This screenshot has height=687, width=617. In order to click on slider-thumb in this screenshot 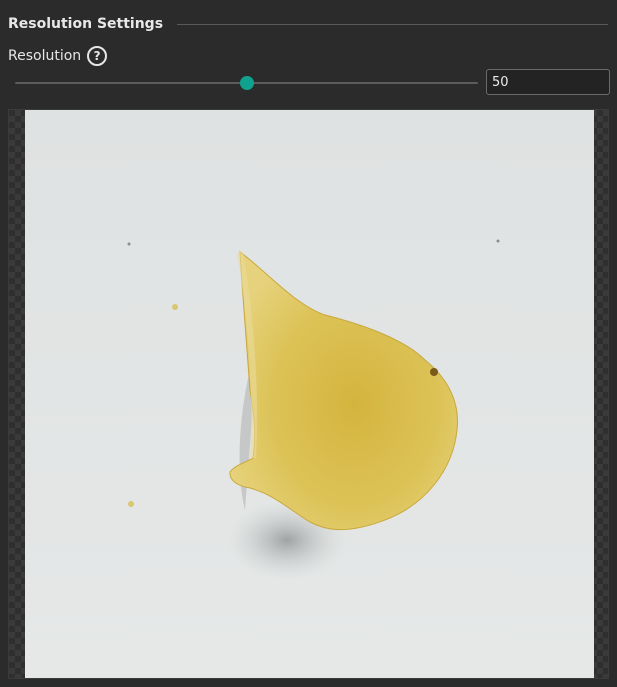, I will do `click(247, 83)`.